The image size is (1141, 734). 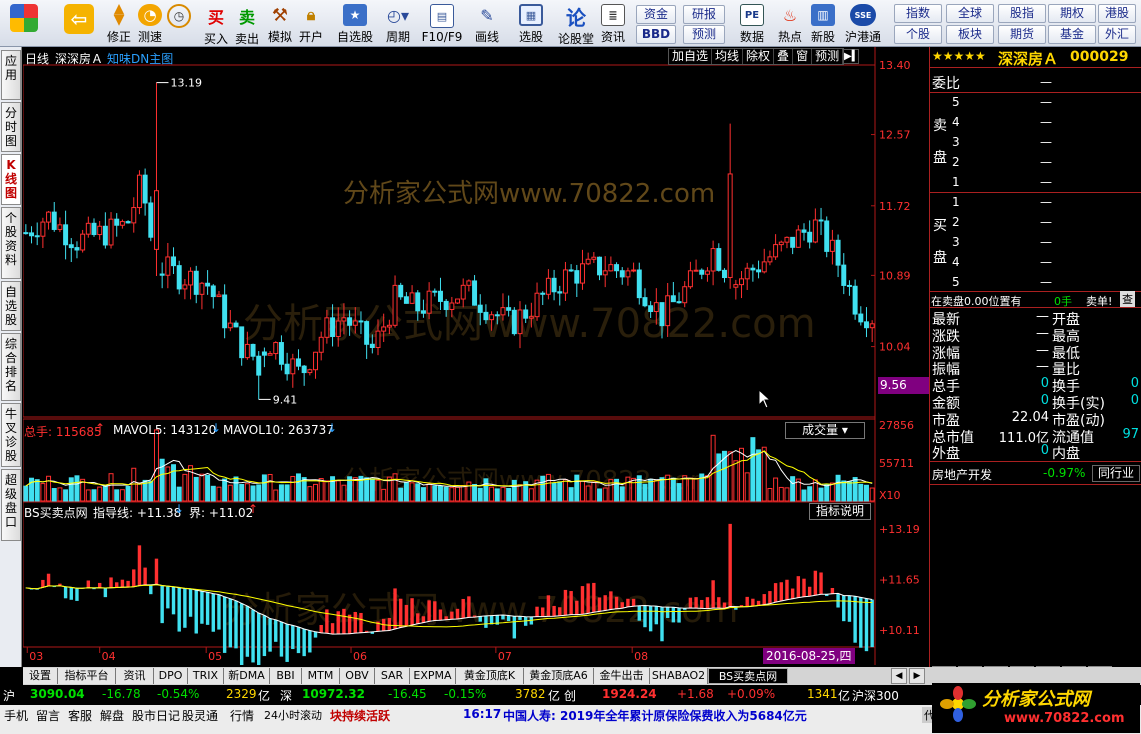 I want to click on status-item: 行情, so click(x=242, y=715).